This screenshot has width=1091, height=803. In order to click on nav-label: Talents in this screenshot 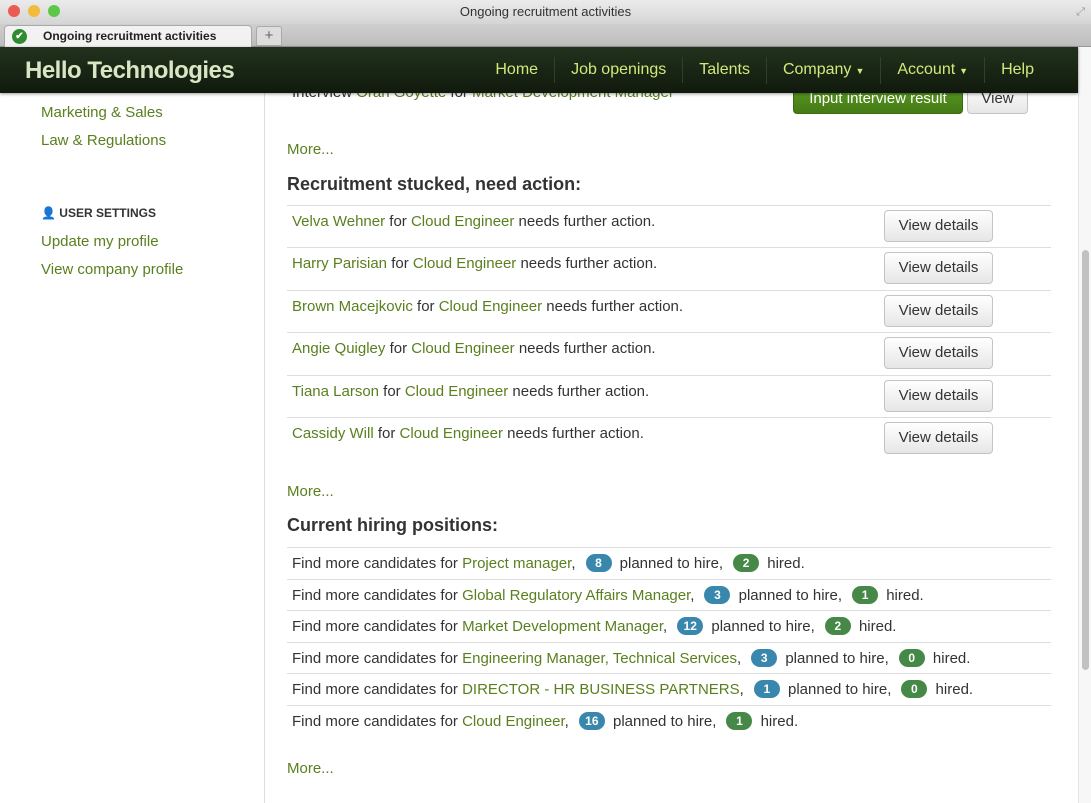, I will do `click(724, 69)`.